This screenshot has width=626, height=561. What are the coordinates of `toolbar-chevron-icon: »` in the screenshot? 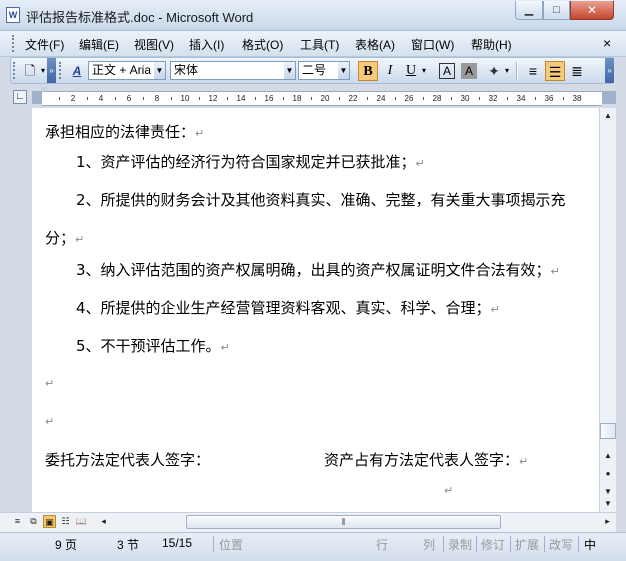 It's located at (51, 70).